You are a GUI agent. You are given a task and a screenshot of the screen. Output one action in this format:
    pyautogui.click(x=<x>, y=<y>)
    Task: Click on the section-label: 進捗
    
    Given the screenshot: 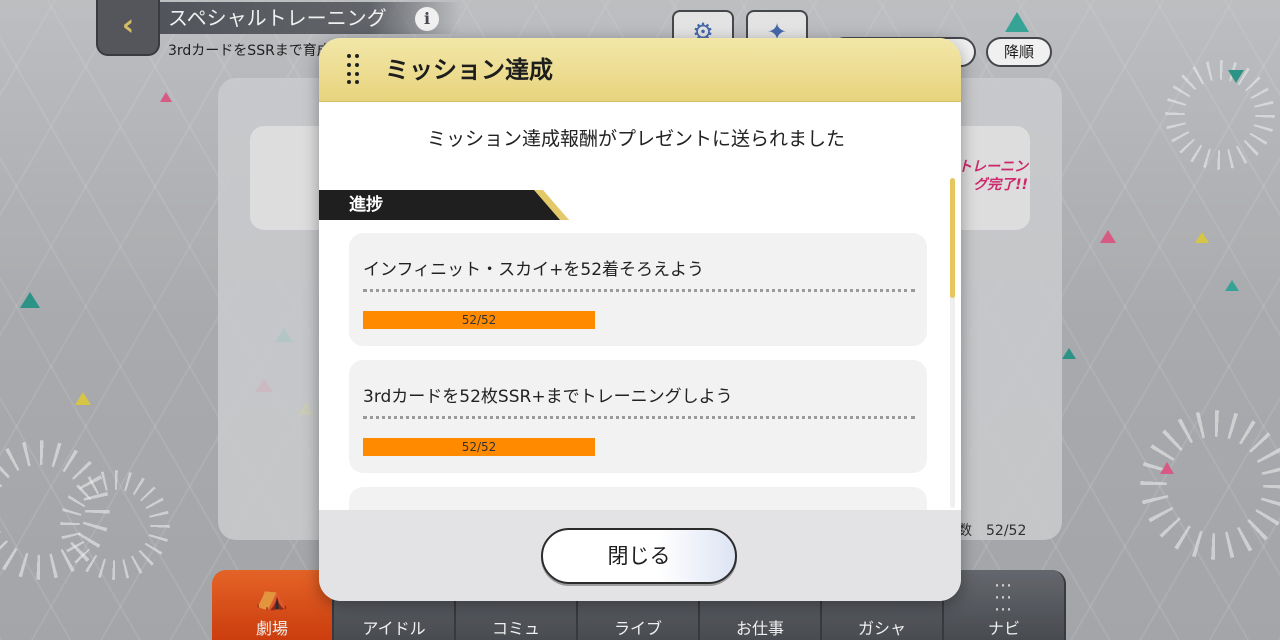 What is the action you would take?
    pyautogui.click(x=366, y=205)
    